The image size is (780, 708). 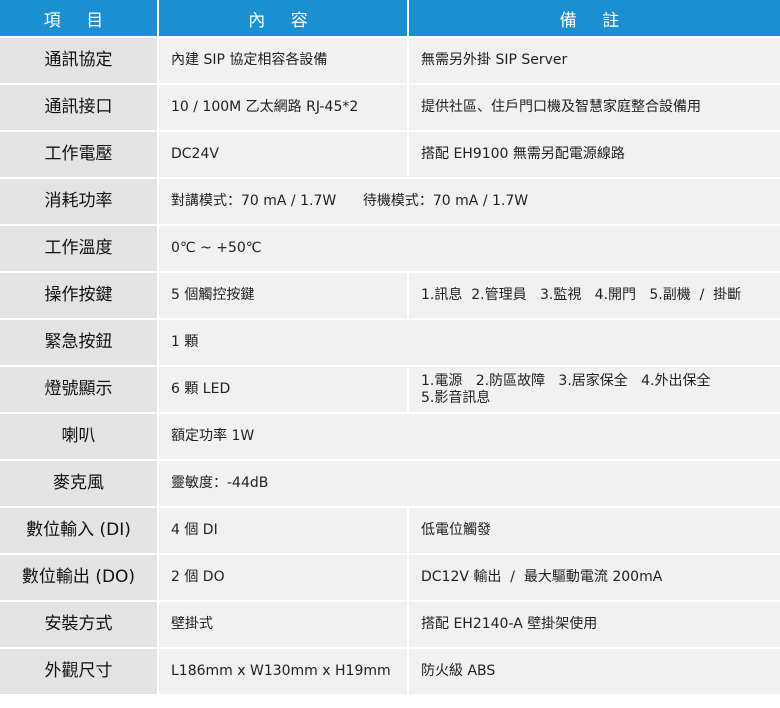 I want to click on row-content: 10 / 100M 乙太網路 RJ-45*2, so click(x=284, y=108).